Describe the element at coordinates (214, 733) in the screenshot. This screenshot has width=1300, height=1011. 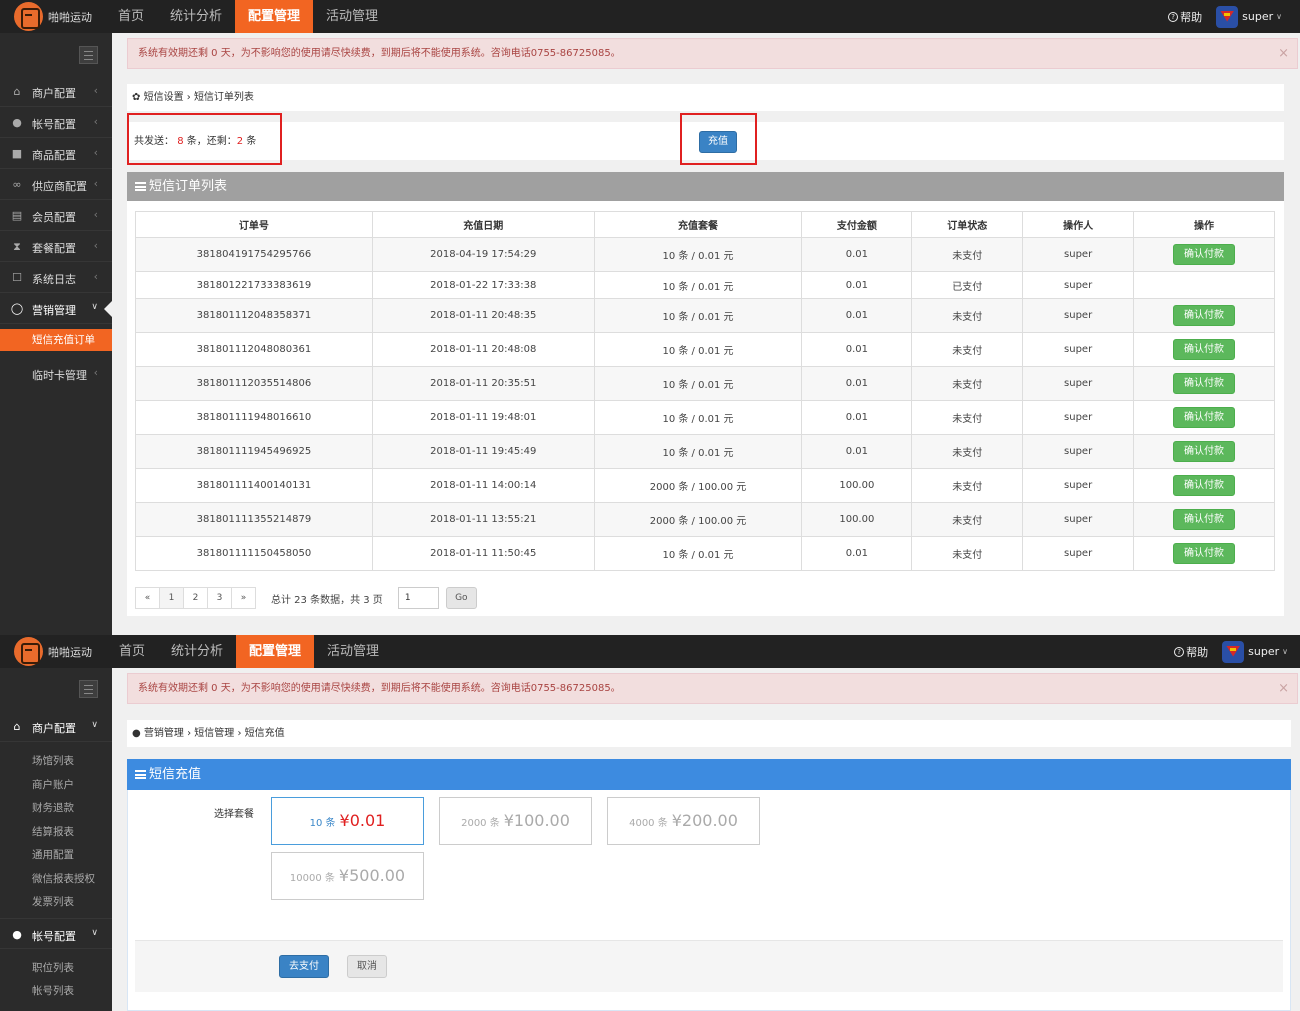
I see `breadcrumb-item: 短信管理` at that location.